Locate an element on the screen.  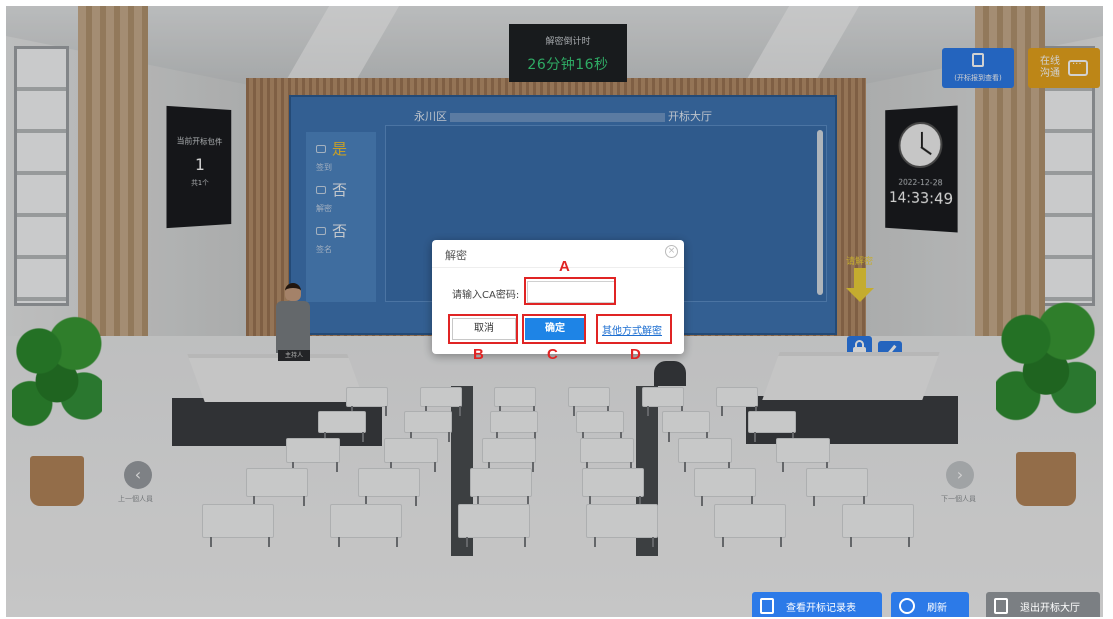
annotation-label-b: B is located at coordinates (478, 354).